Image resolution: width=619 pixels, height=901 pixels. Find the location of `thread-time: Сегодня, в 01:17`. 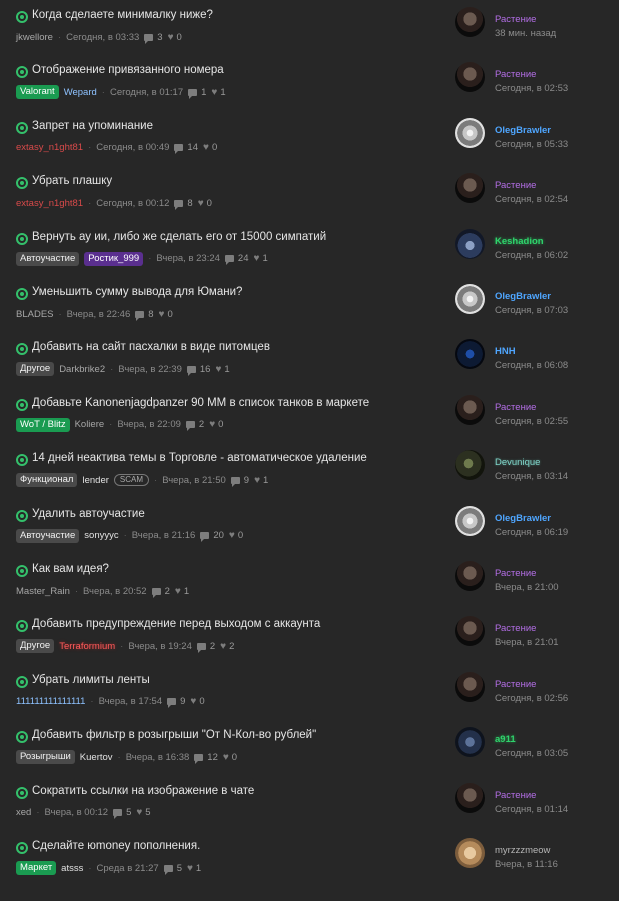

thread-time: Сегодня, в 01:17 is located at coordinates (146, 92).